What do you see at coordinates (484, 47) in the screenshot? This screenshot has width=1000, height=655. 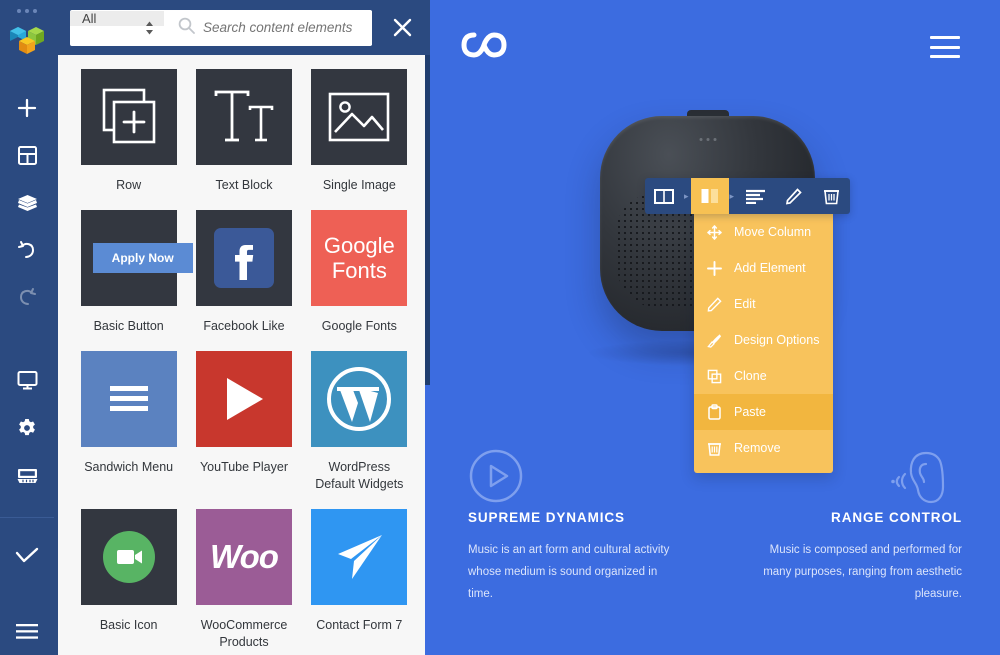 I see `infinity-logo-icon` at bounding box center [484, 47].